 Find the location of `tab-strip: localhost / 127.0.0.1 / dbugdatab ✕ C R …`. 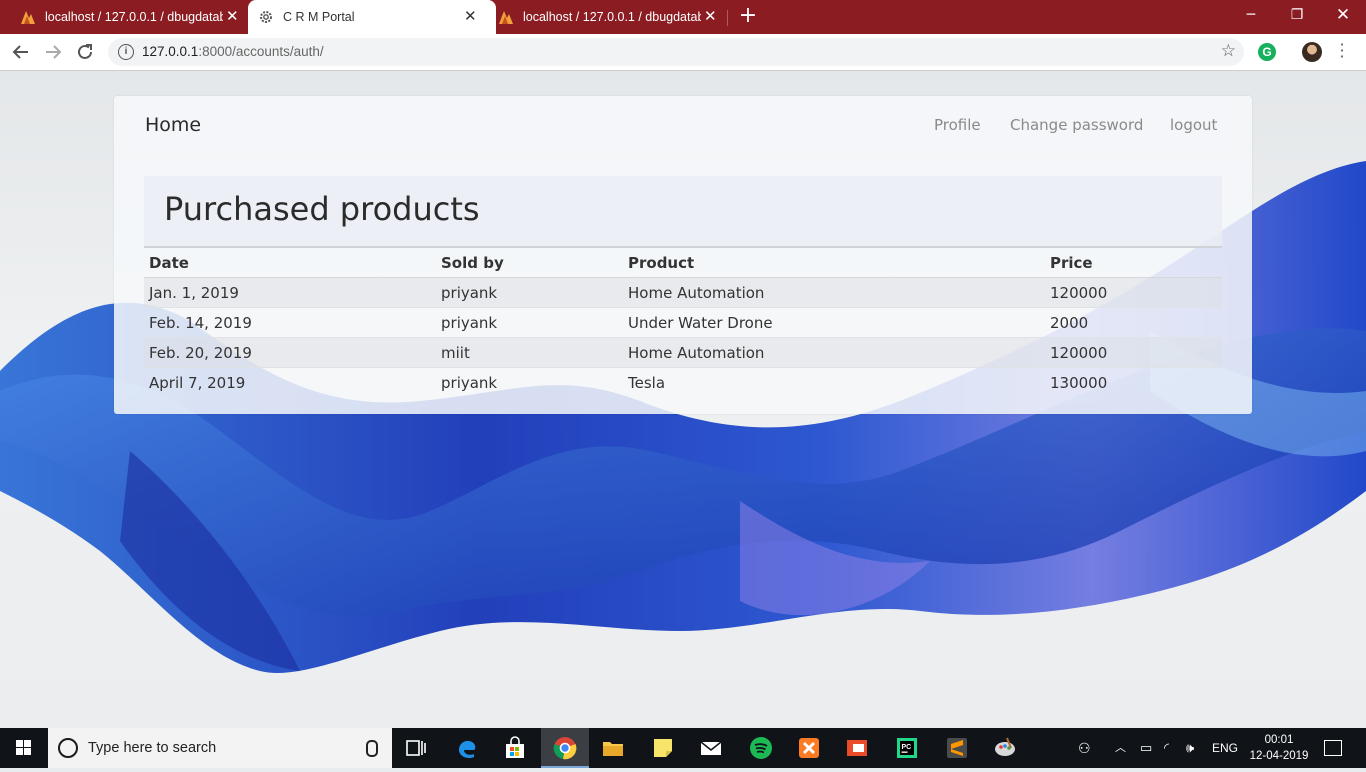

tab-strip: localhost / 127.0.0.1 / dbugdatab ✕ C R … is located at coordinates (683, 17).